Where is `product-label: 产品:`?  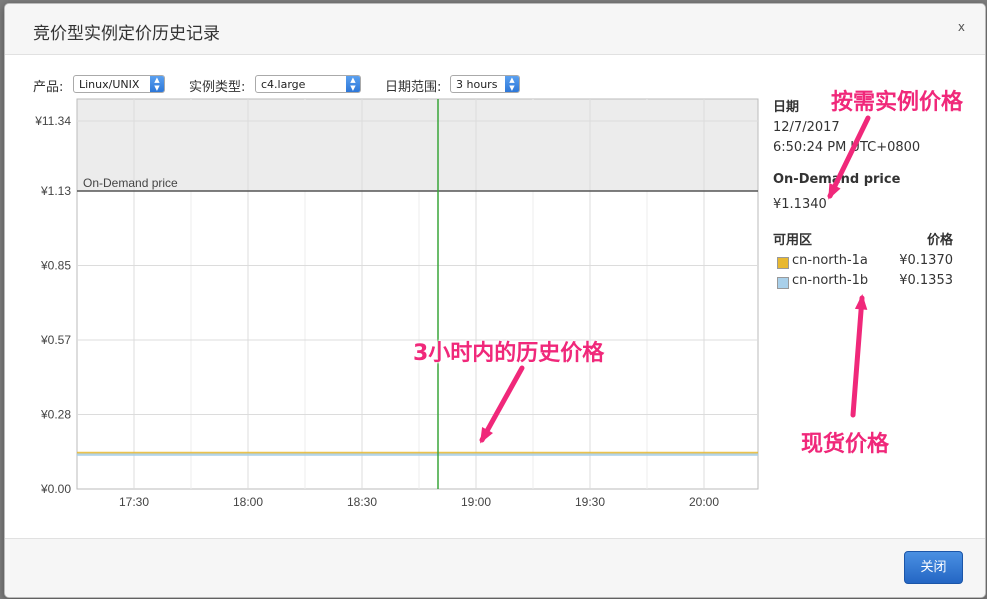 product-label: 产品: is located at coordinates (48, 87).